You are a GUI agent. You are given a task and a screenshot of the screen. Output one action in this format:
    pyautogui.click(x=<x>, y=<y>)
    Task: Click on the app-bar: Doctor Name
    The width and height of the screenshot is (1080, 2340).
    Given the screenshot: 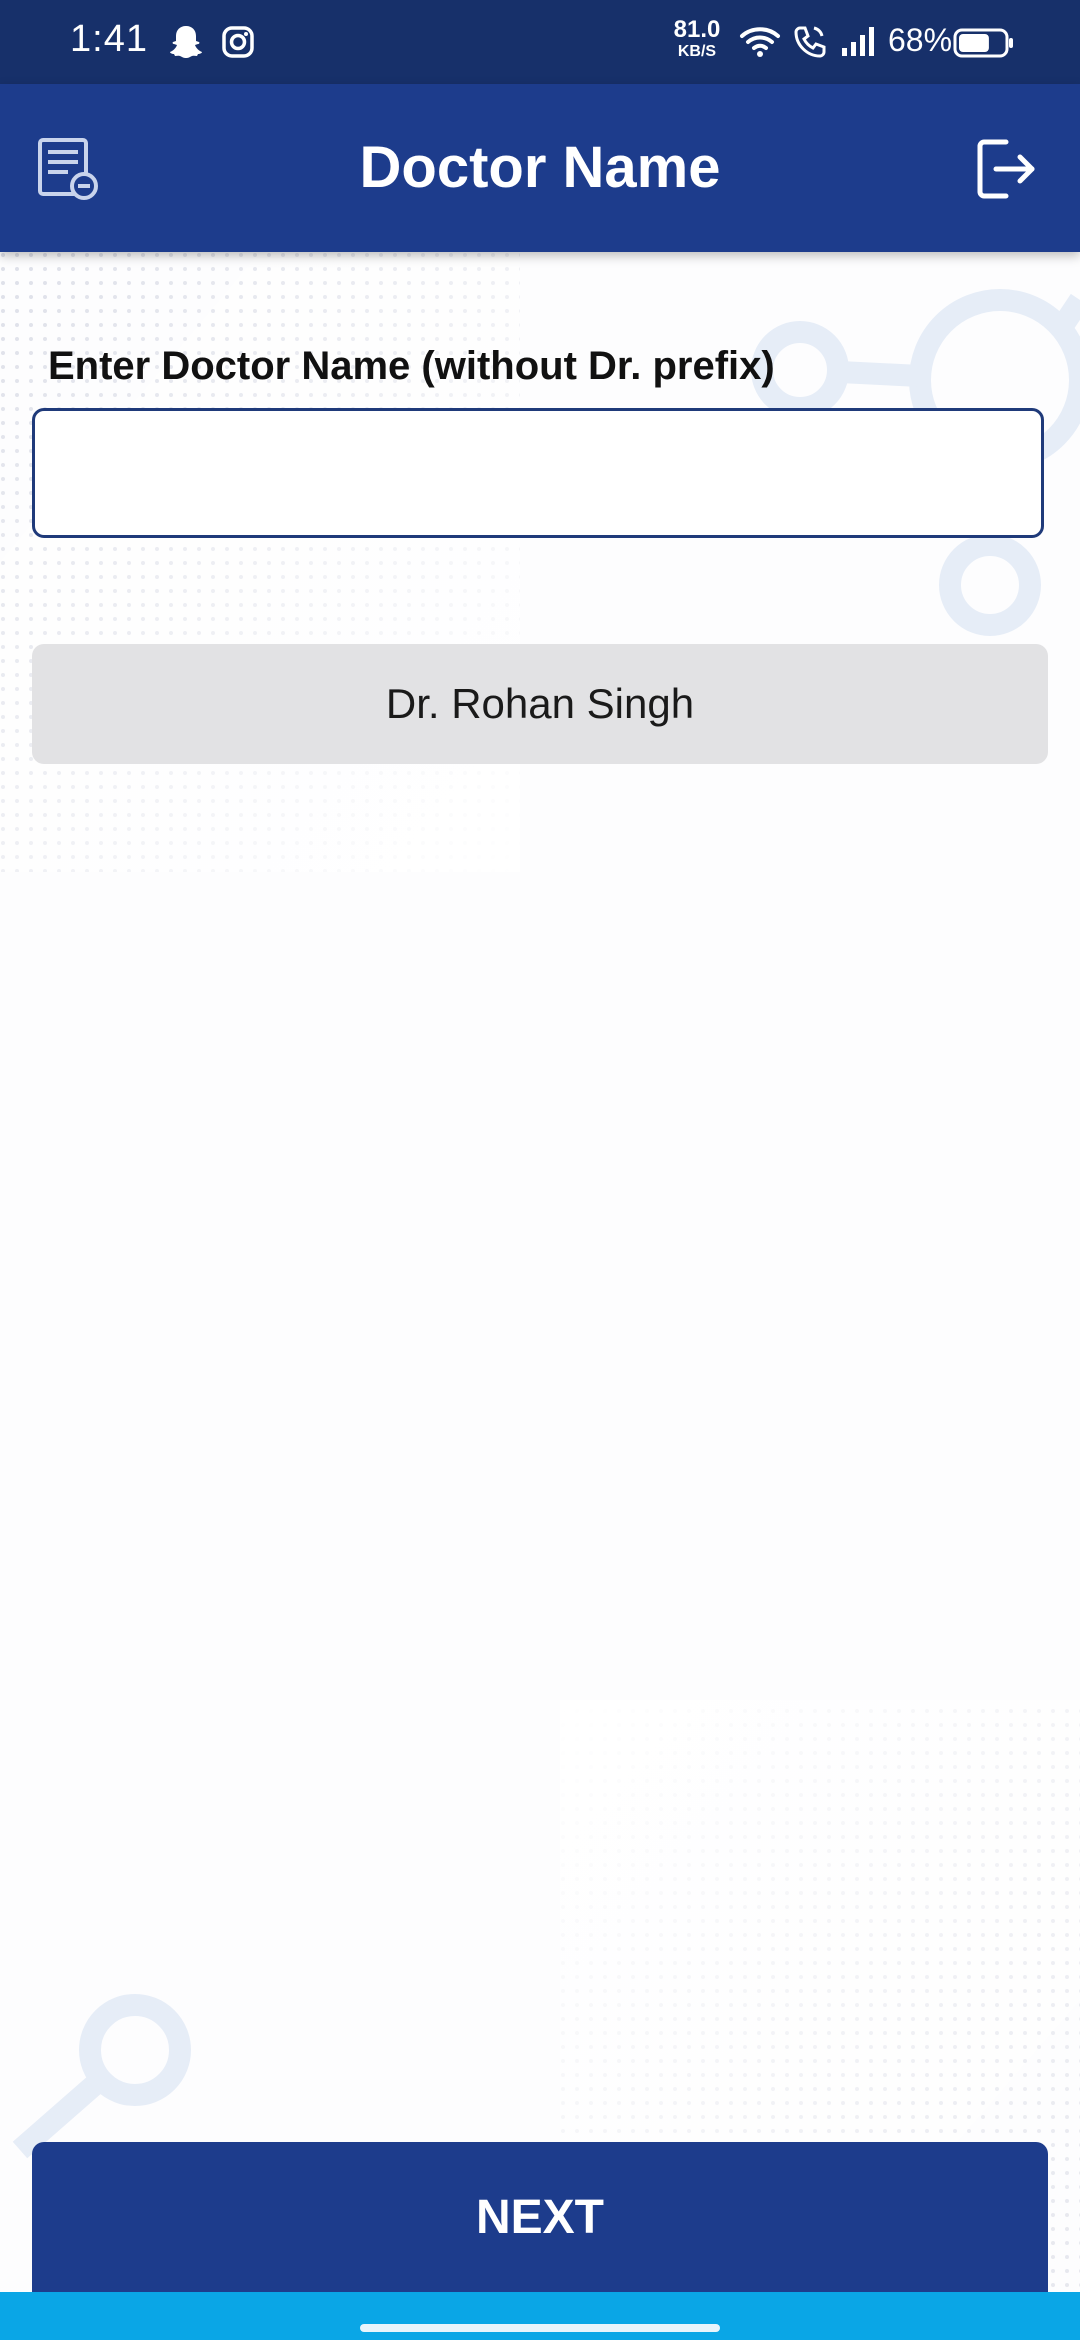 What is the action you would take?
    pyautogui.click(x=540, y=168)
    